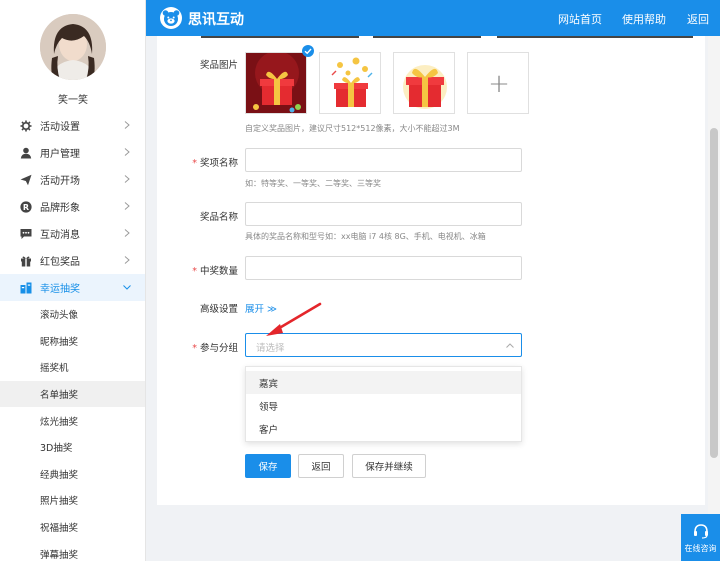 This screenshot has width=720, height=561. Describe the element at coordinates (216, 20) in the screenshot. I see `brand-name: 思讯互动` at that location.